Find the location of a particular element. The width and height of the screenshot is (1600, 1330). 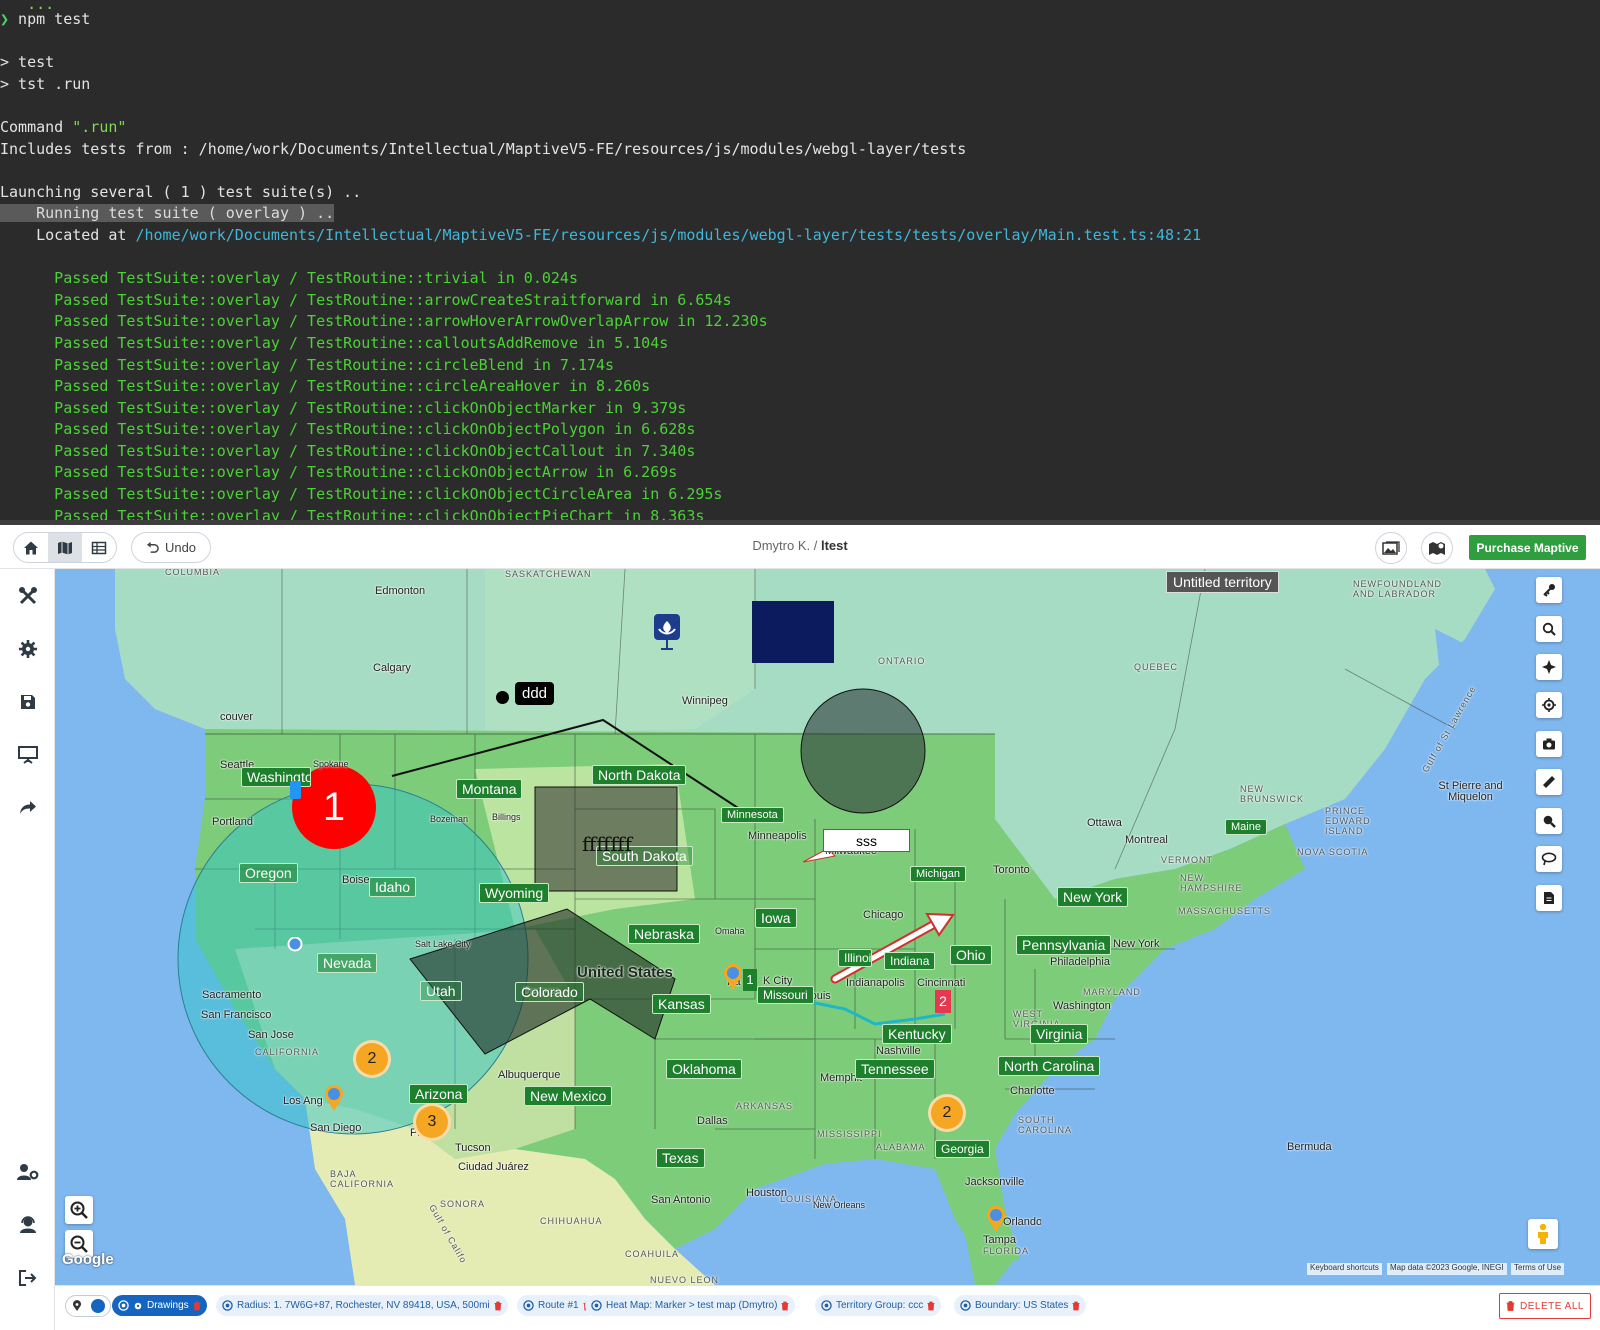

zoom-search-tool is located at coordinates (1549, 821).